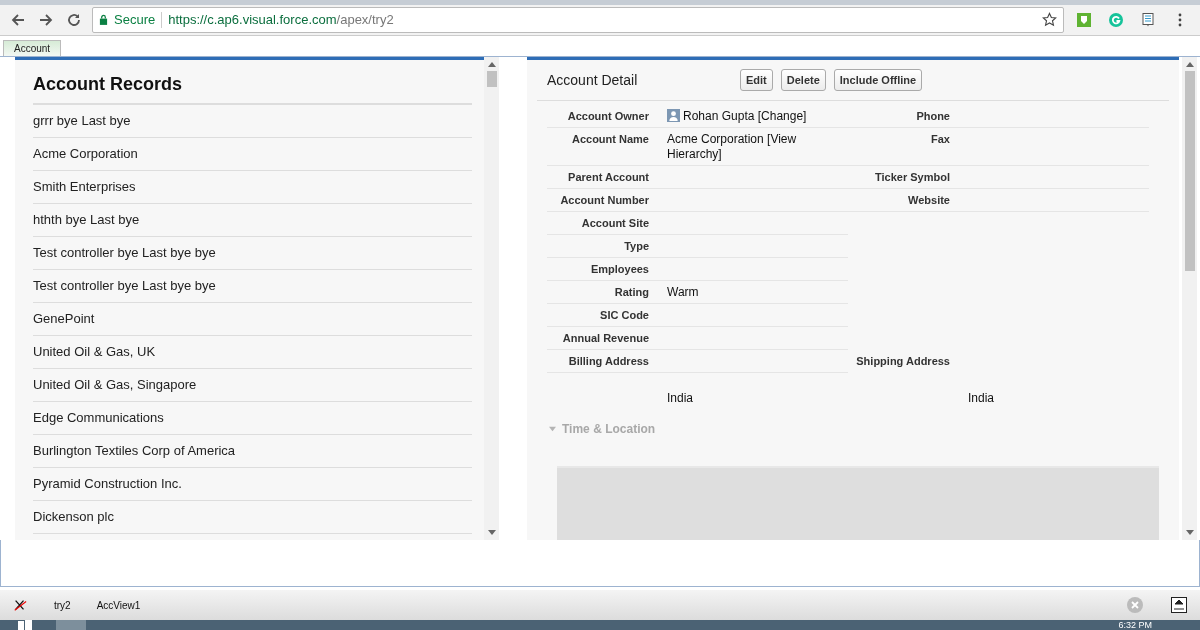 The image size is (1200, 630). What do you see at coordinates (636, 246) in the screenshot?
I see `field-label: Type` at bounding box center [636, 246].